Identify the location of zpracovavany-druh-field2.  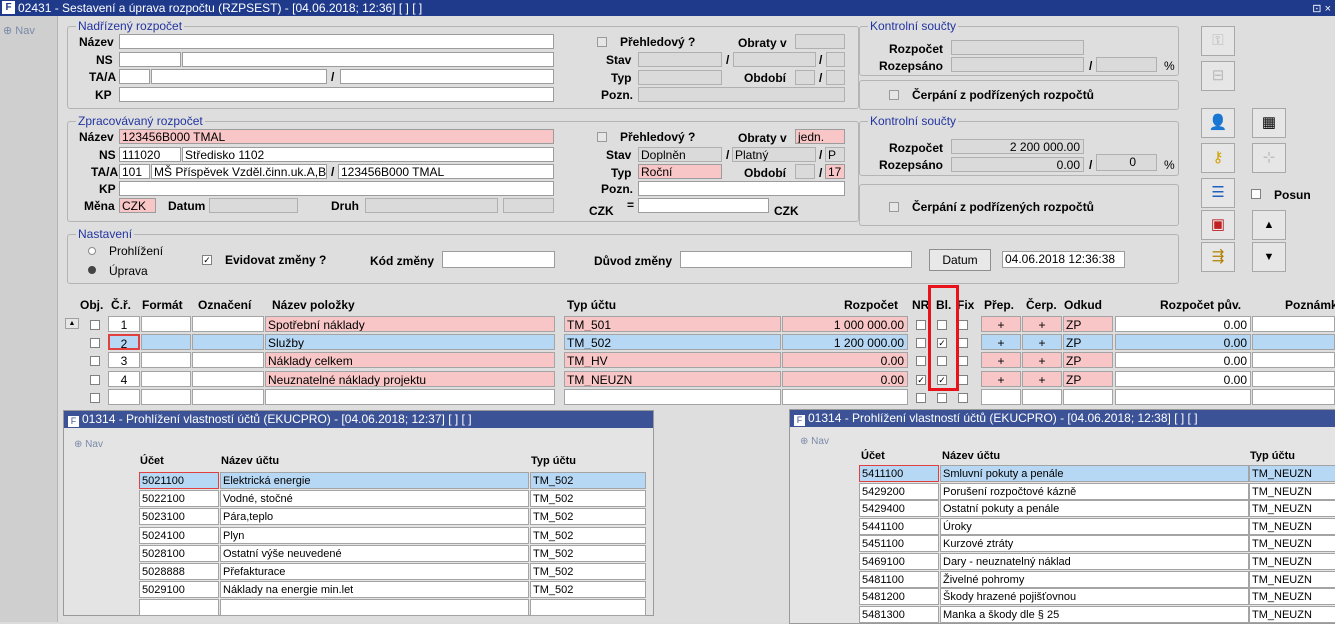
(528, 205).